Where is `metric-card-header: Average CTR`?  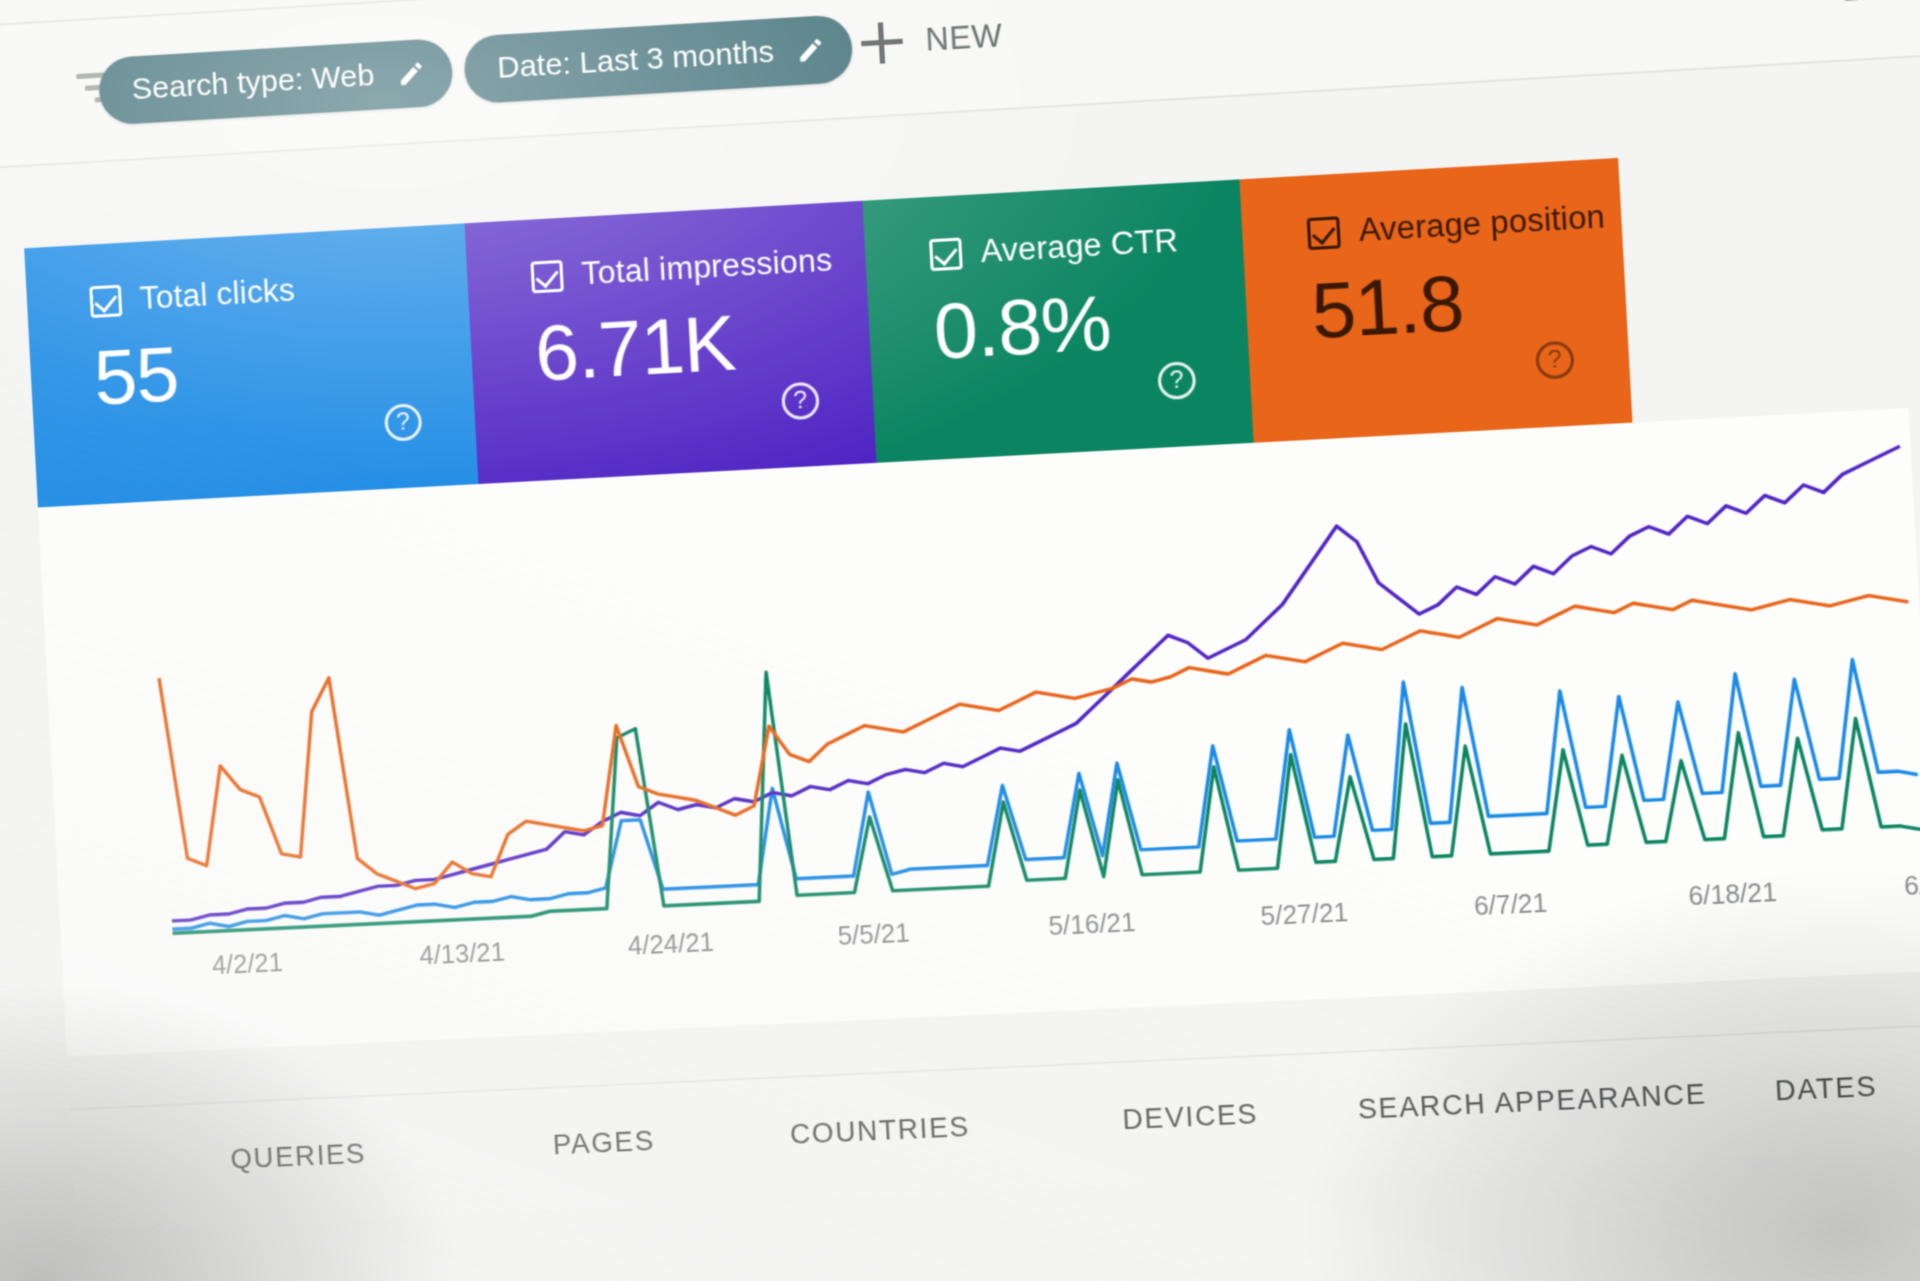
metric-card-header: Average CTR is located at coordinates (1086, 246).